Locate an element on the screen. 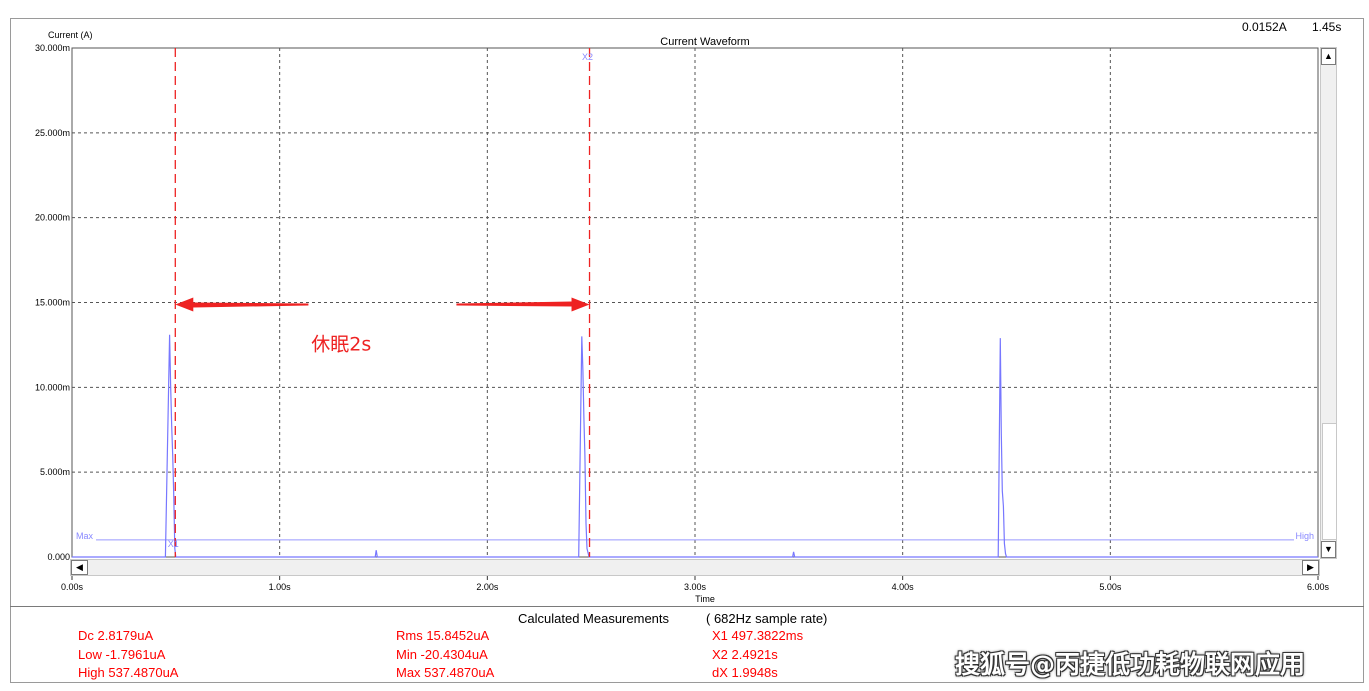 This screenshot has width=1369, height=691. horizontal-scrollbar: ◀ ▶ is located at coordinates (695, 567).